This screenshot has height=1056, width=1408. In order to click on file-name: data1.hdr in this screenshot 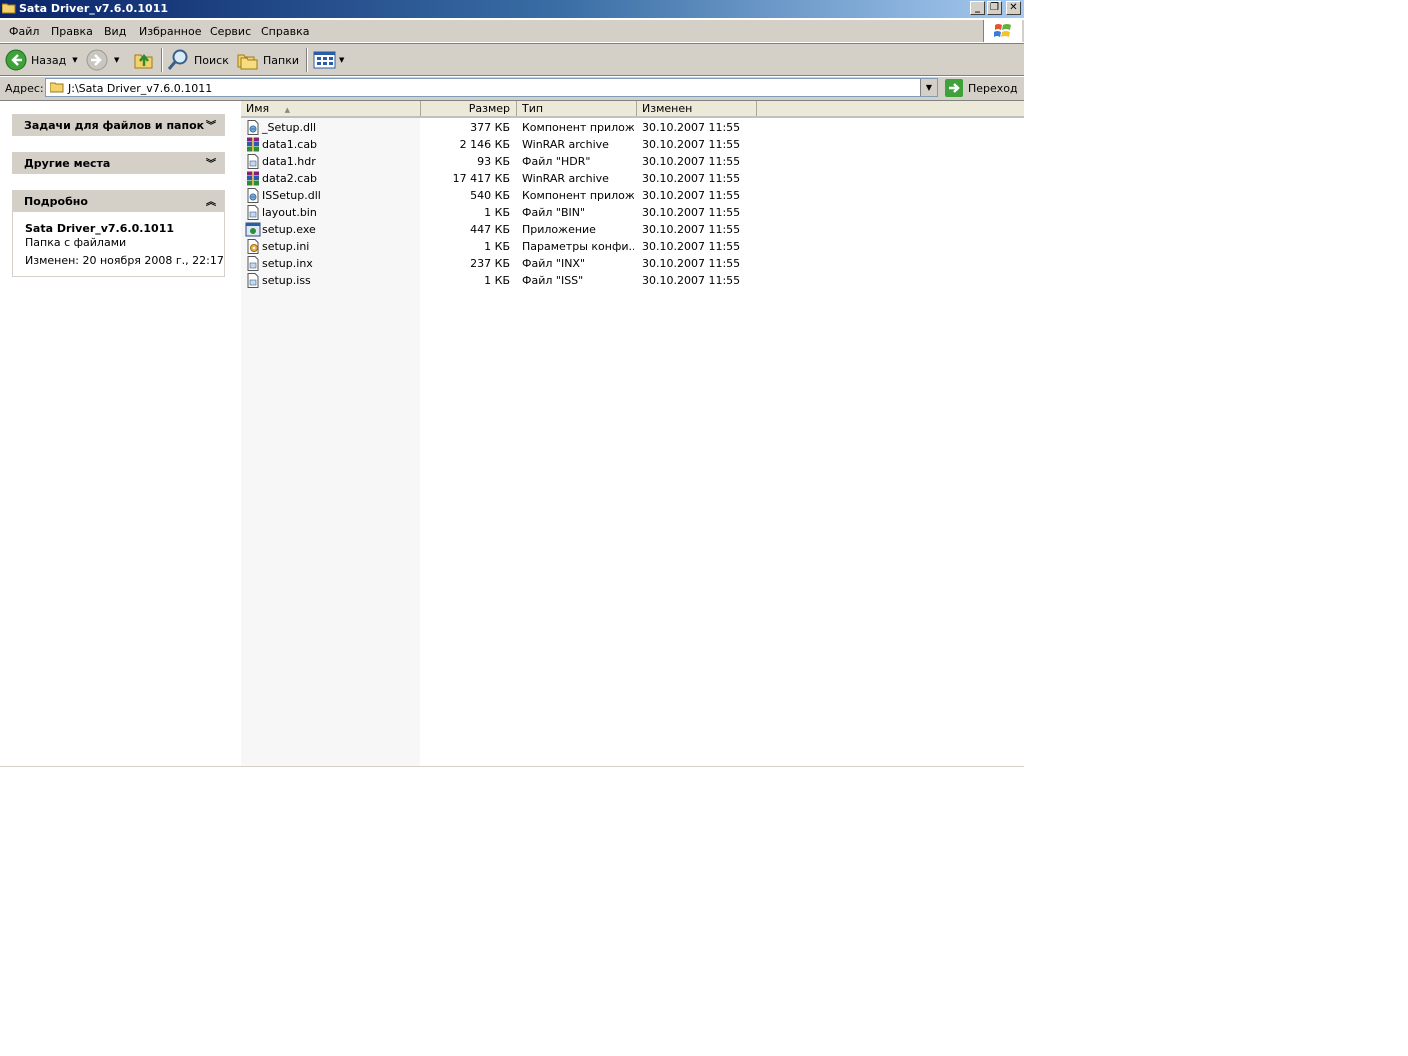, I will do `click(289, 161)`.